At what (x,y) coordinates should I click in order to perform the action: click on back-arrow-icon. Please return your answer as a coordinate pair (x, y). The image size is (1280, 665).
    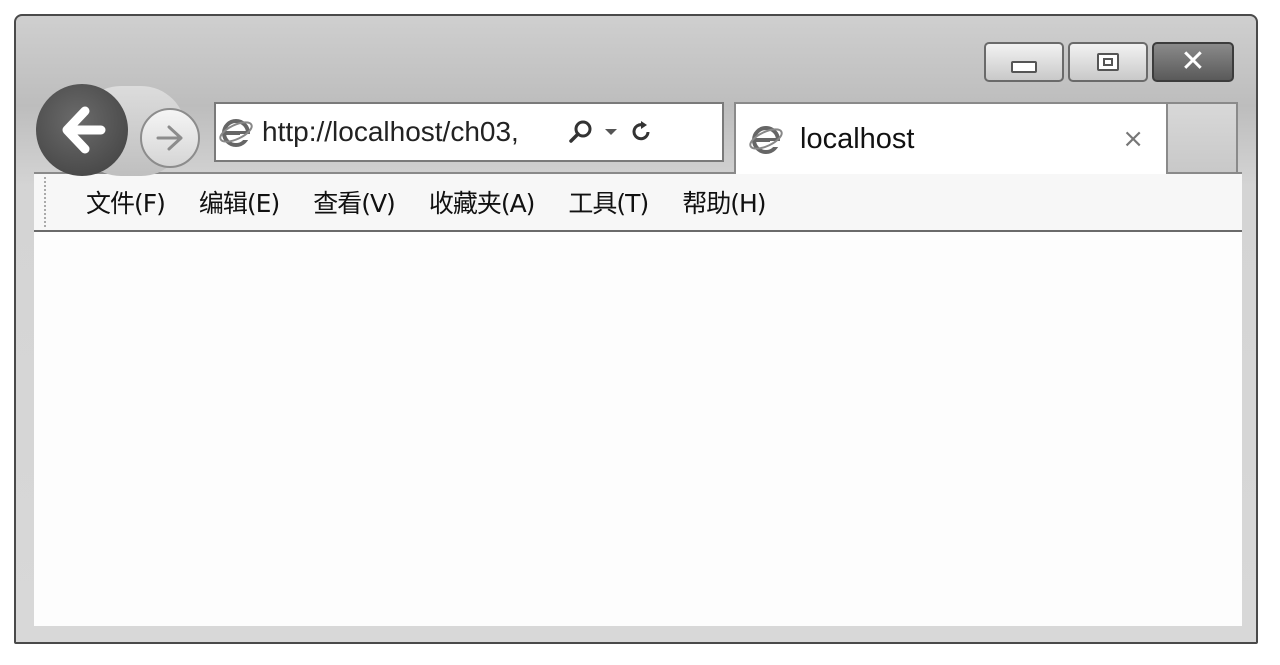
    Looking at the image, I should click on (84, 130).